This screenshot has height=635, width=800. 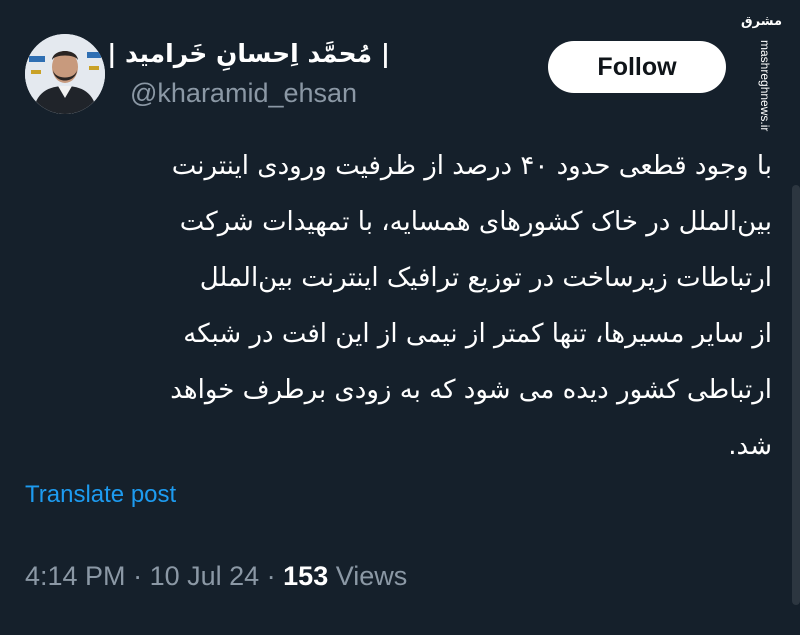 I want to click on watermark: مشرق mashreghnews.ir, so click(x=761, y=73).